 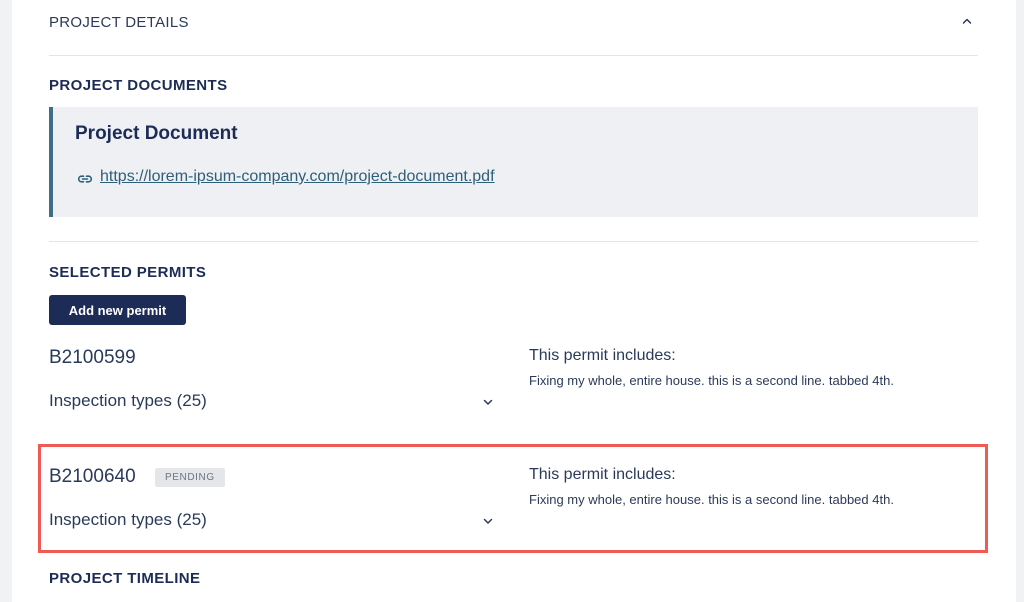 I want to click on selected-permits-heading: SELECTED PERMITS, so click(x=128, y=272).